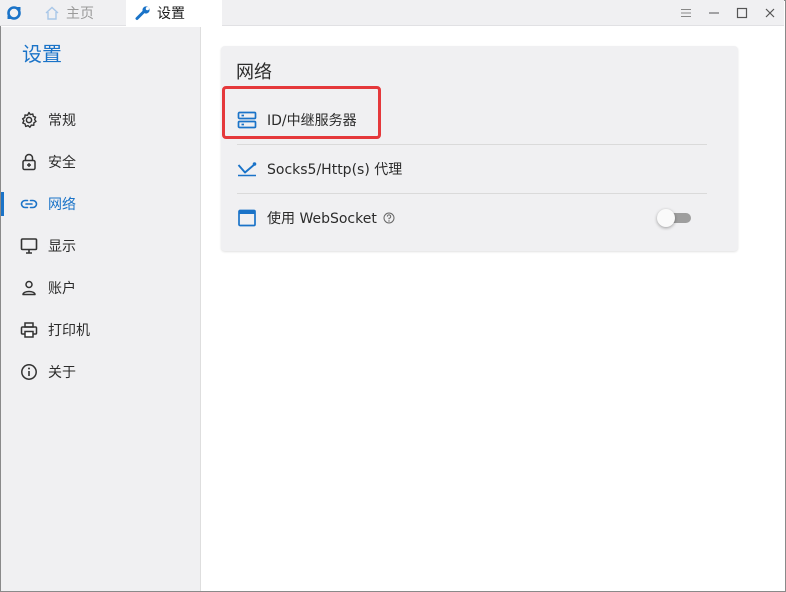  What do you see at coordinates (101, 204) in the screenshot?
I see `sidebar-item-network: 网络` at bounding box center [101, 204].